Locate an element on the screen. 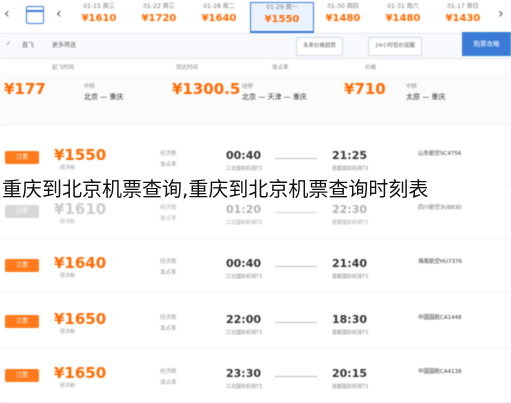  sort-ontime: 准点率 is located at coordinates (280, 67).